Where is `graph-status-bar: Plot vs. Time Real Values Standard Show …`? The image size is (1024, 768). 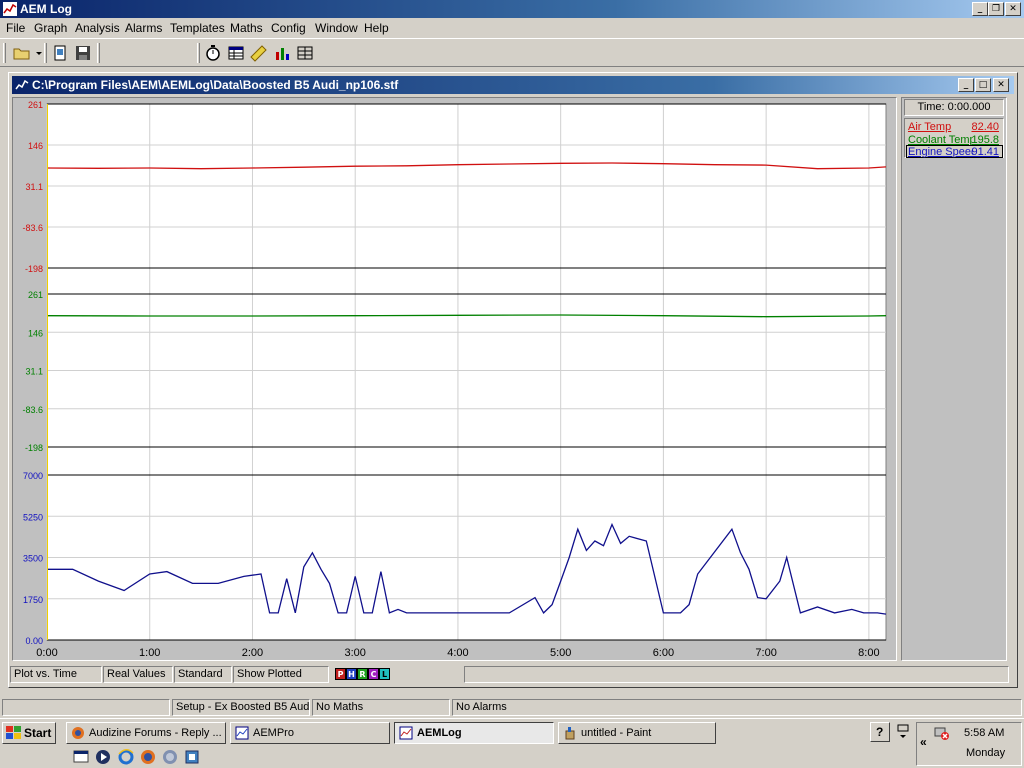
graph-status-bar: Plot vs. Time Real Values Standard Show … is located at coordinates (512, 675).